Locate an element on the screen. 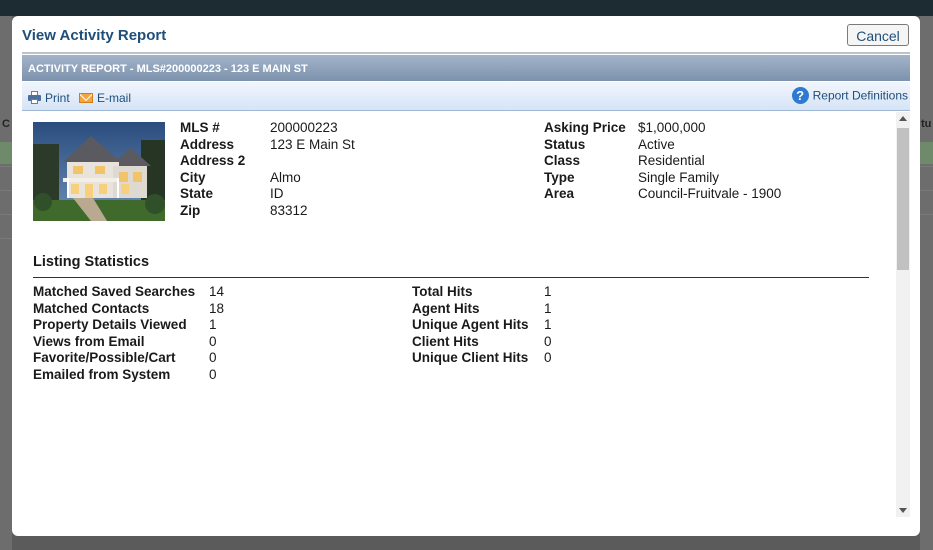  detail-label: Zip is located at coordinates (190, 210).